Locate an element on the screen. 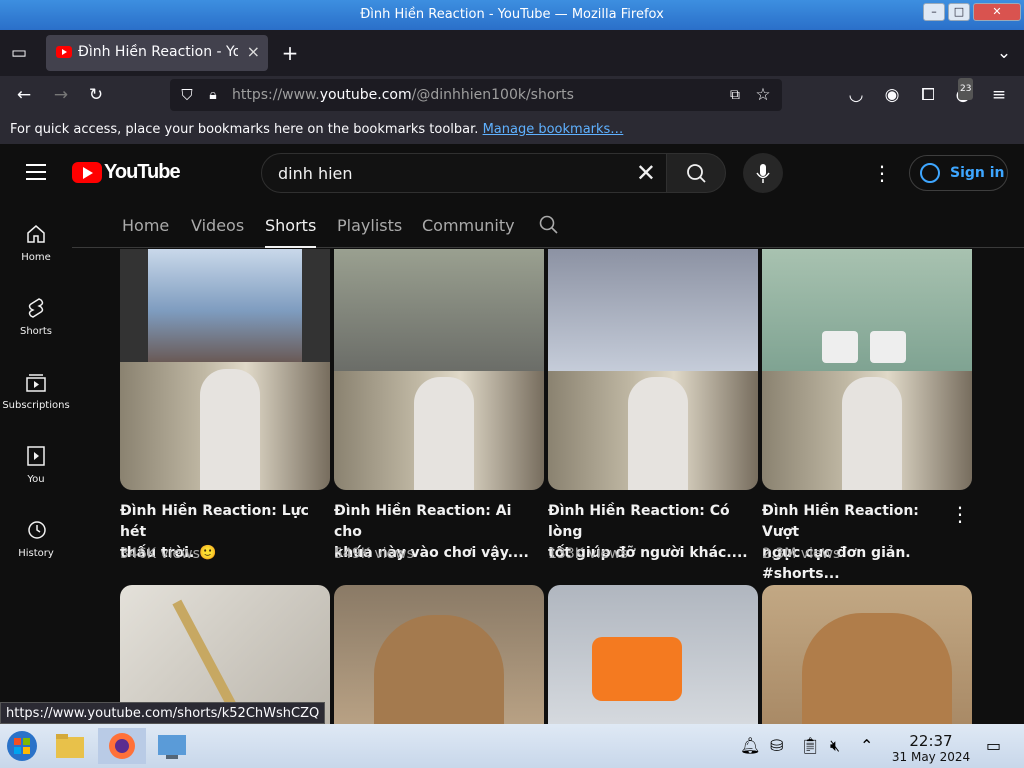 The image size is (1024, 768). search-icon is located at coordinates (696, 173).